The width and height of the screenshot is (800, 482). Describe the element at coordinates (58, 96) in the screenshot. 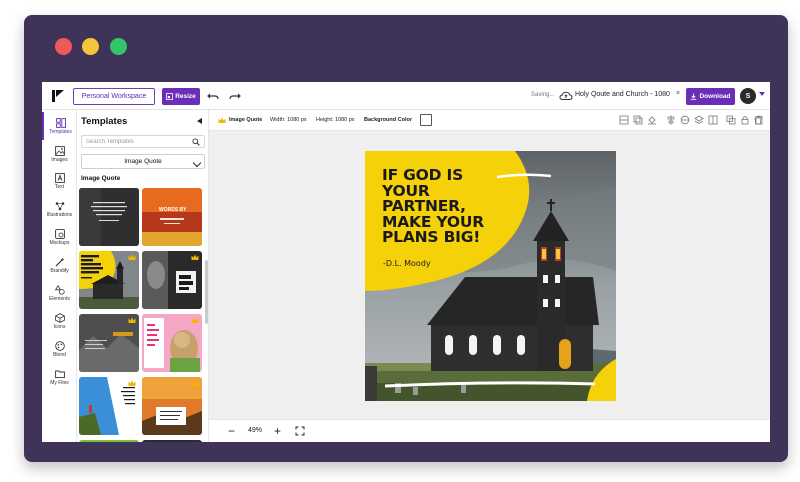

I see `logo-icon` at that location.